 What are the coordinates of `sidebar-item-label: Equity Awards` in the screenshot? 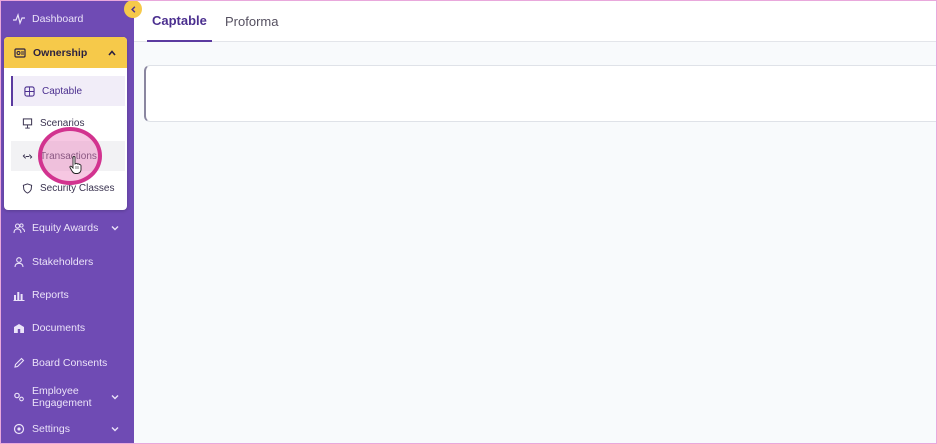 It's located at (65, 228).